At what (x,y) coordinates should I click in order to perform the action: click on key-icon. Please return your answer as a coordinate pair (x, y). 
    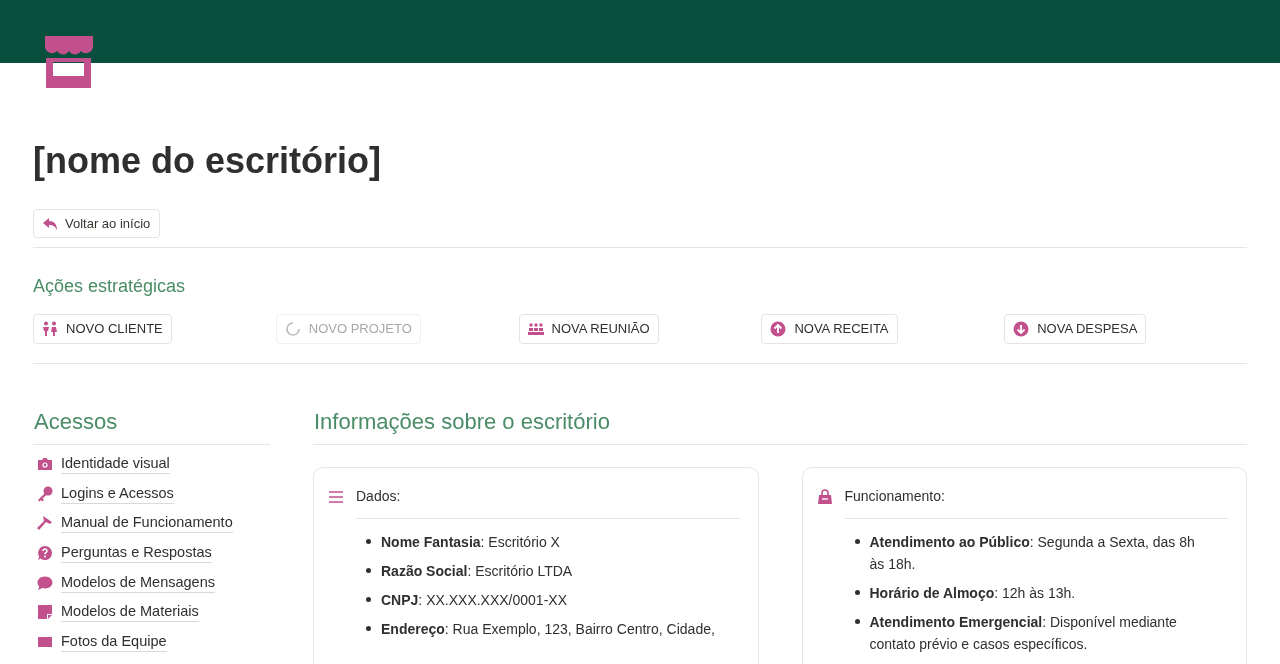
    Looking at the image, I should click on (45, 493).